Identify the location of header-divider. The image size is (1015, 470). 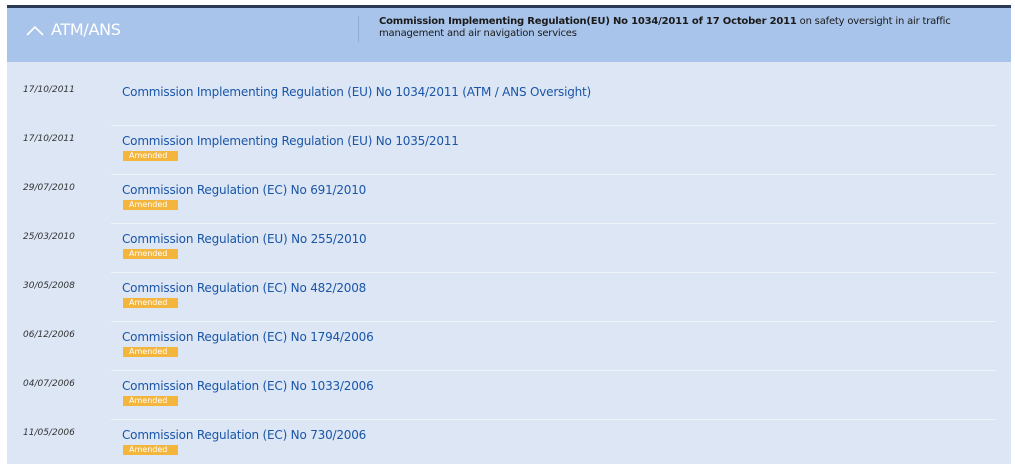
(358, 29).